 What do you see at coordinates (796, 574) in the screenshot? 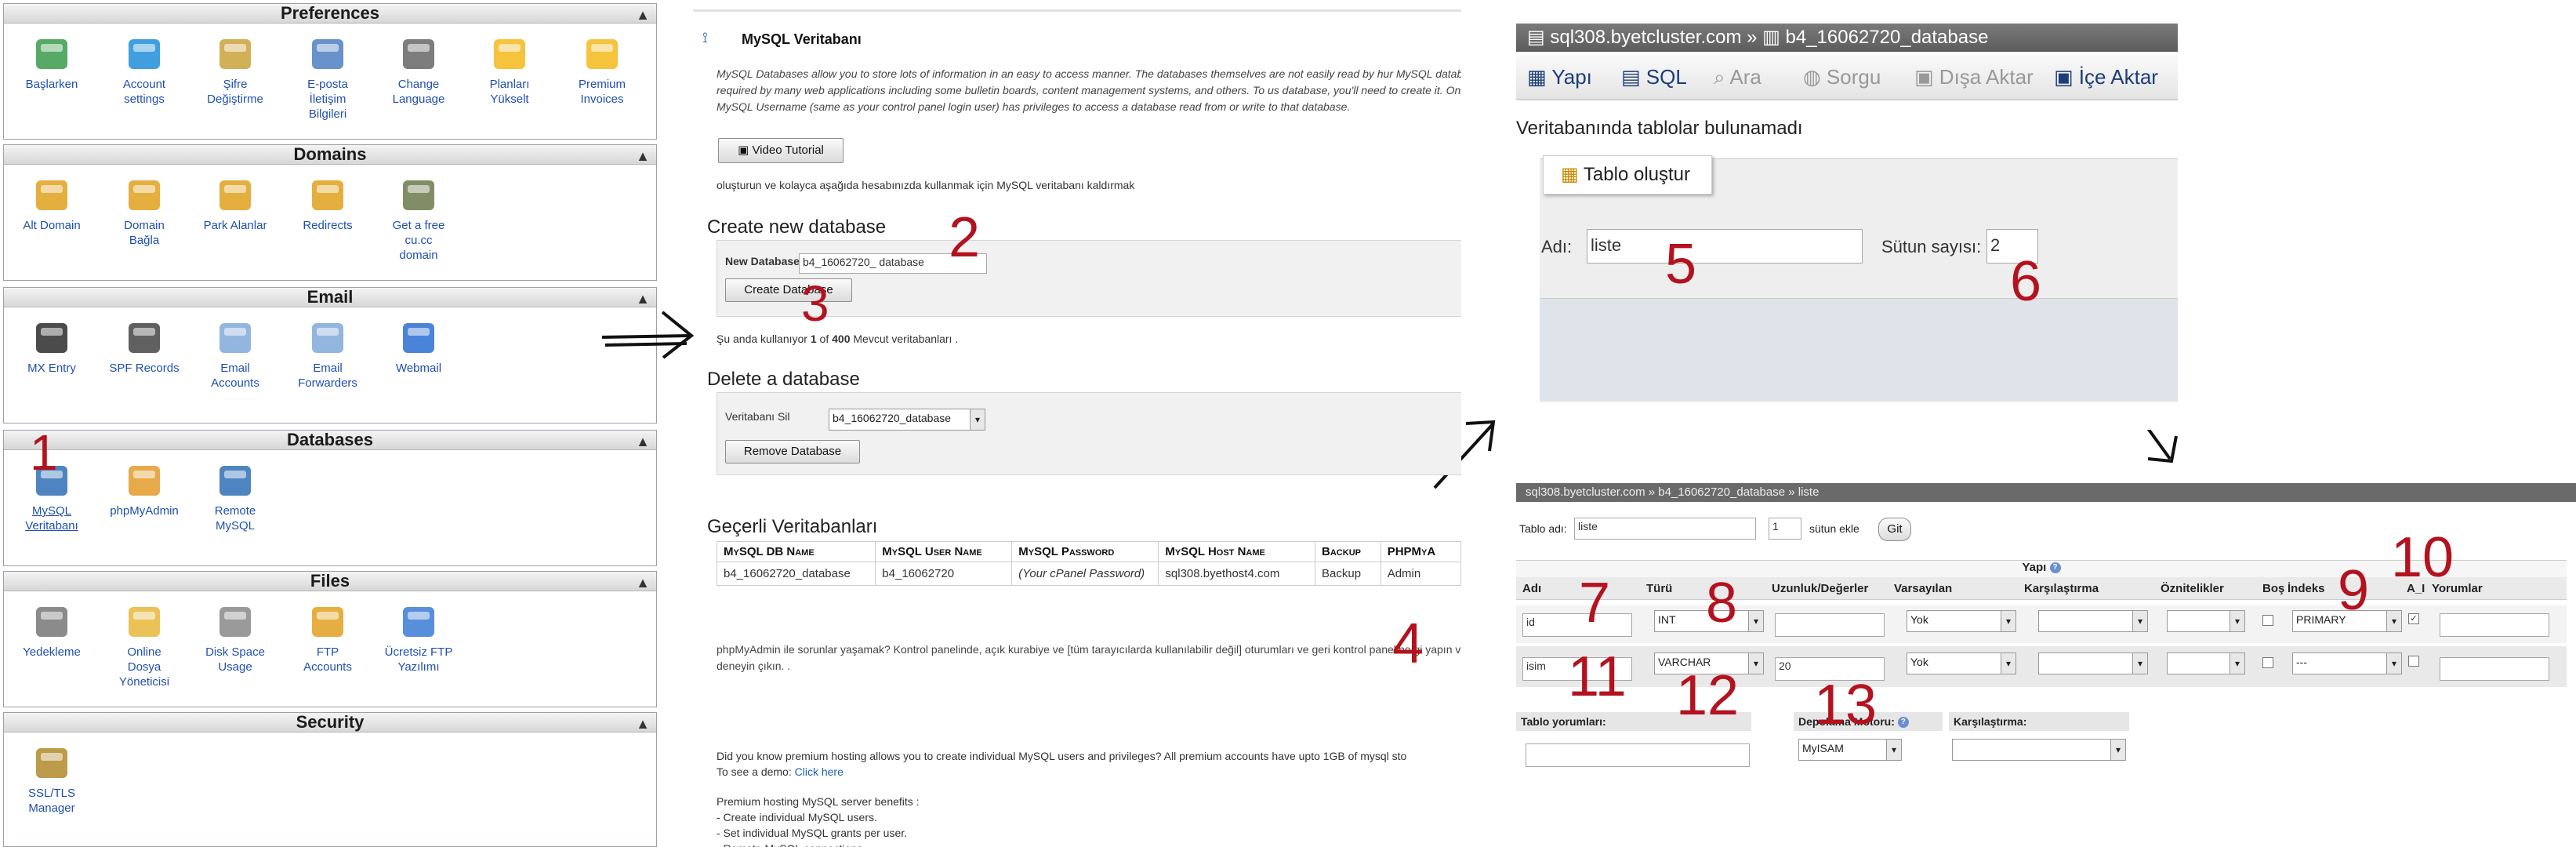
I see `cell-db-name: b4_16062720_database` at bounding box center [796, 574].